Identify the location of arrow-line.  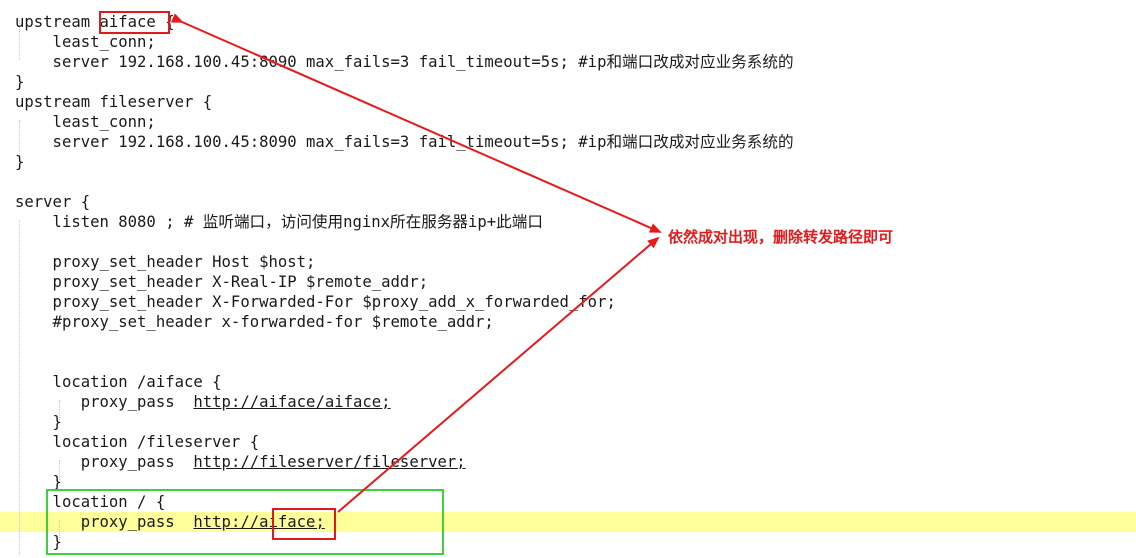
(498, 374).